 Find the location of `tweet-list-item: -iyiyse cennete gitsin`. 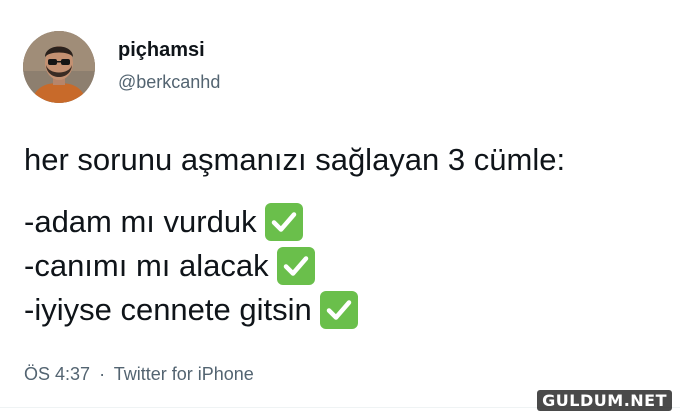

tweet-list-item: -iyiyse cennete gitsin is located at coordinates (344, 310).